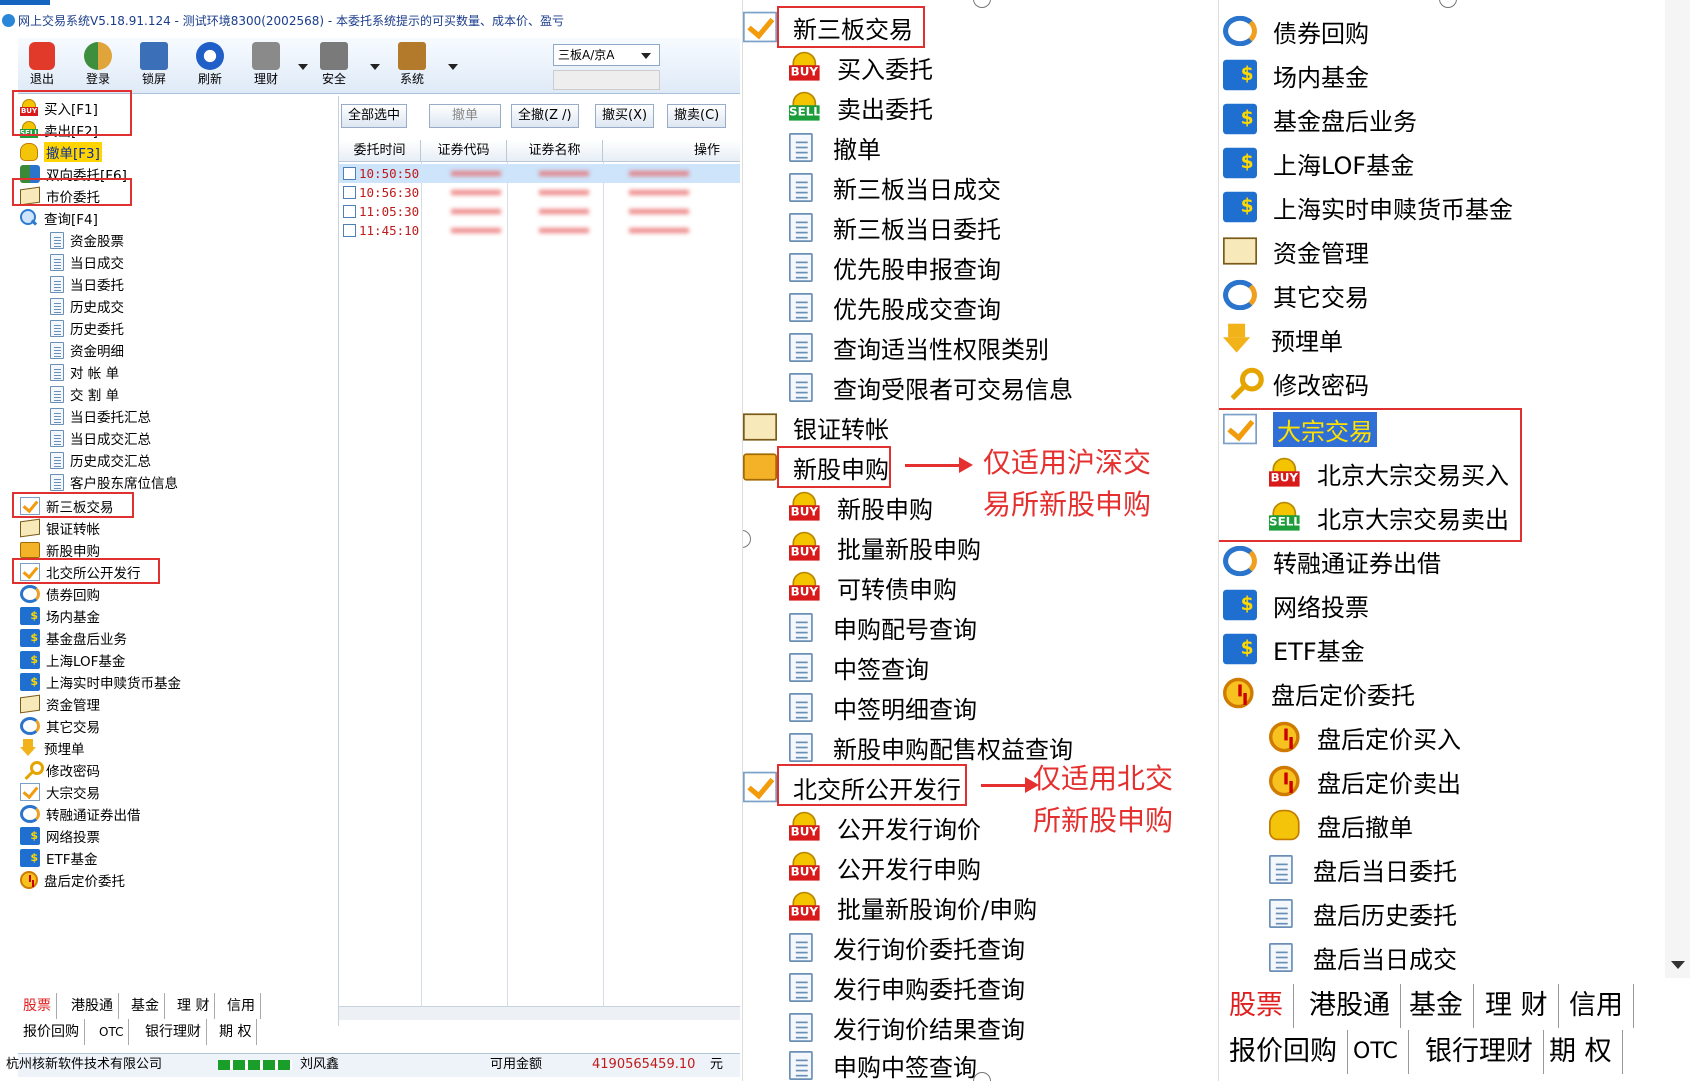  What do you see at coordinates (1365, 737) in the screenshot?
I see `tree-item-after-hours-buy: 盘后定价买入` at bounding box center [1365, 737].